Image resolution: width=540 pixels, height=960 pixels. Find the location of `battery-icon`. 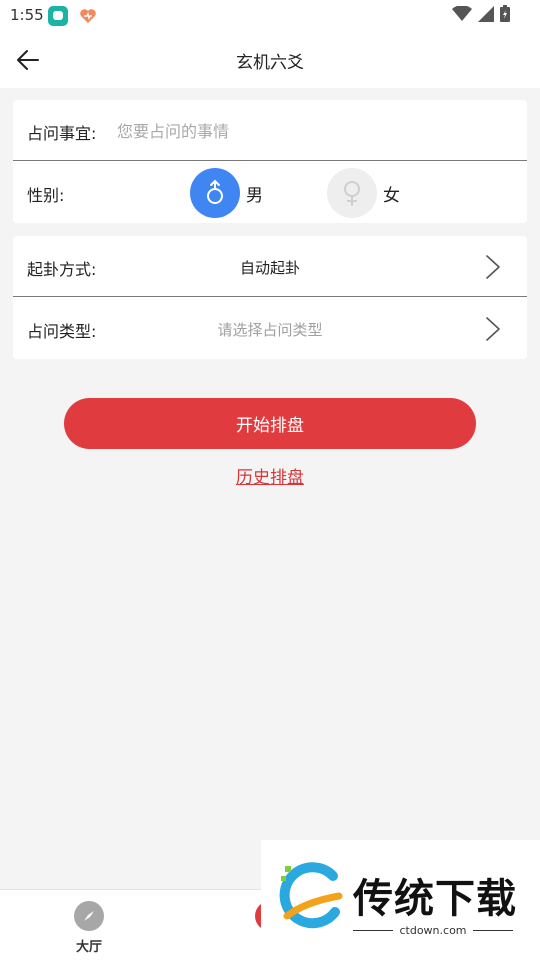

battery-icon is located at coordinates (505, 15).